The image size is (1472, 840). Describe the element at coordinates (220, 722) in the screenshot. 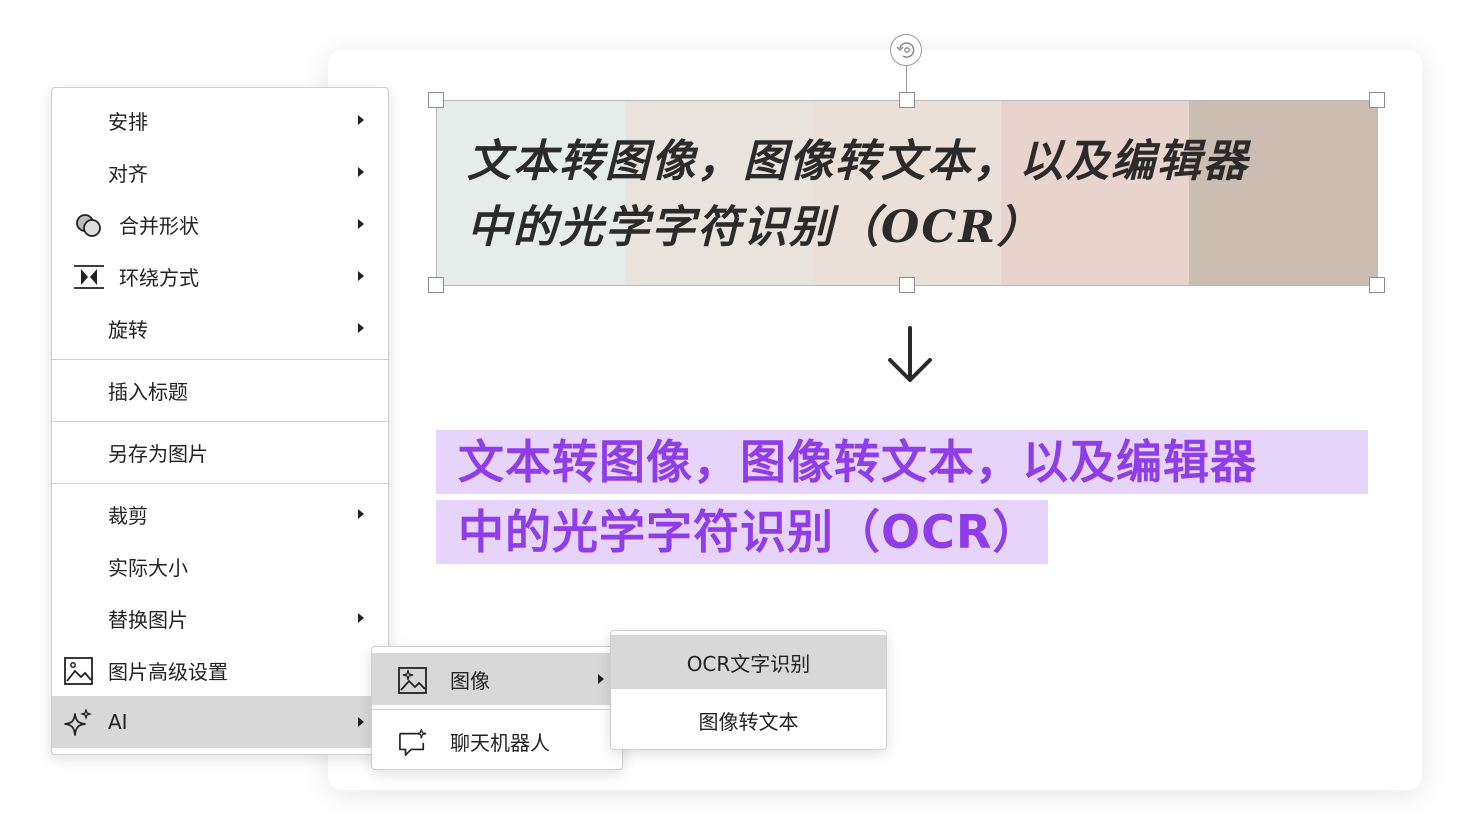

I see `menu-item-ai: AI` at that location.